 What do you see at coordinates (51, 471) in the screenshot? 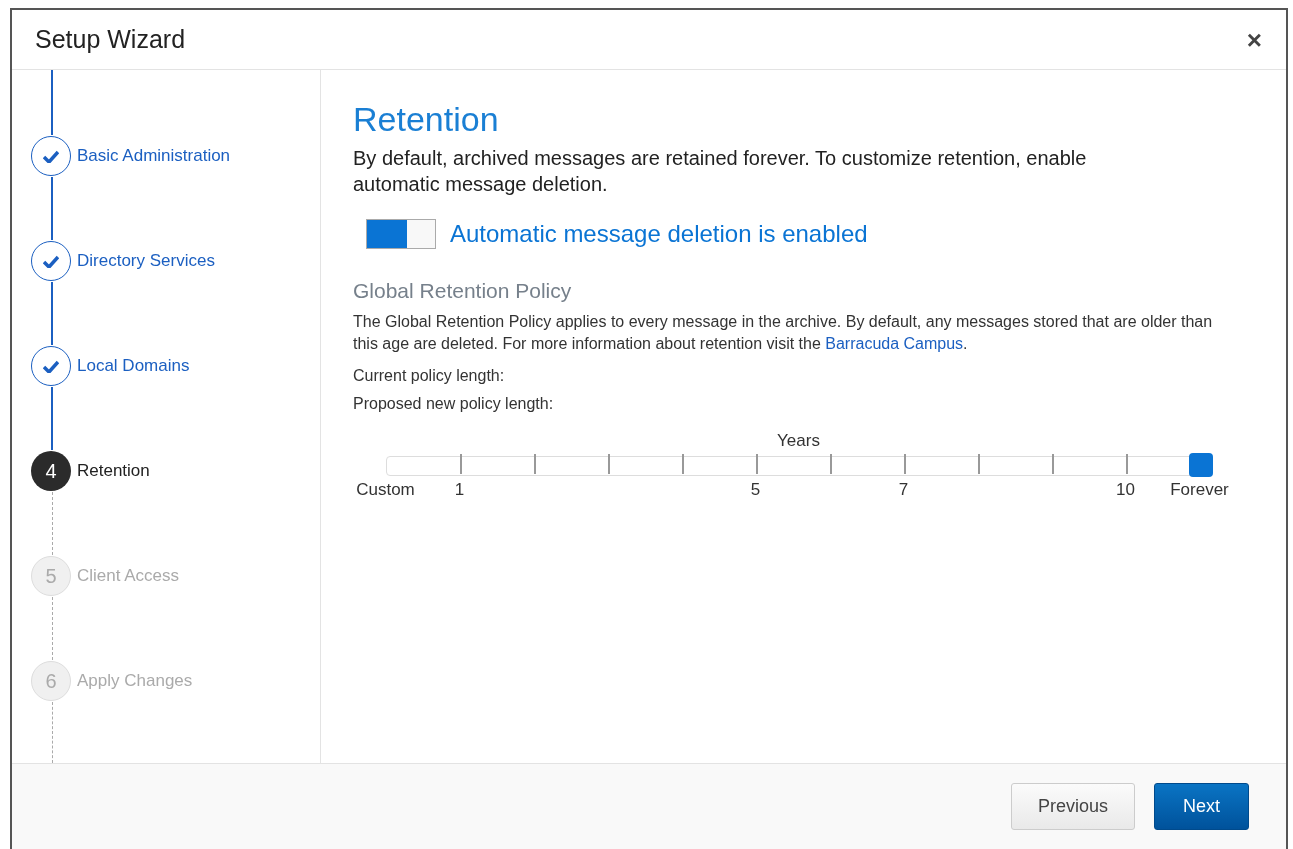
I see `step-number: 4` at bounding box center [51, 471].